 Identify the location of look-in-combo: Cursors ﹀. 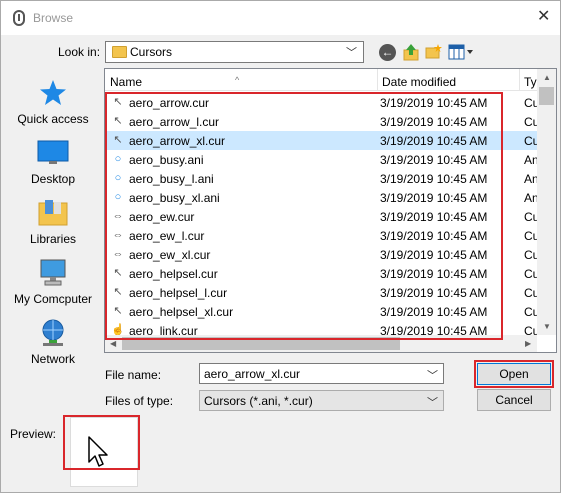
(234, 52).